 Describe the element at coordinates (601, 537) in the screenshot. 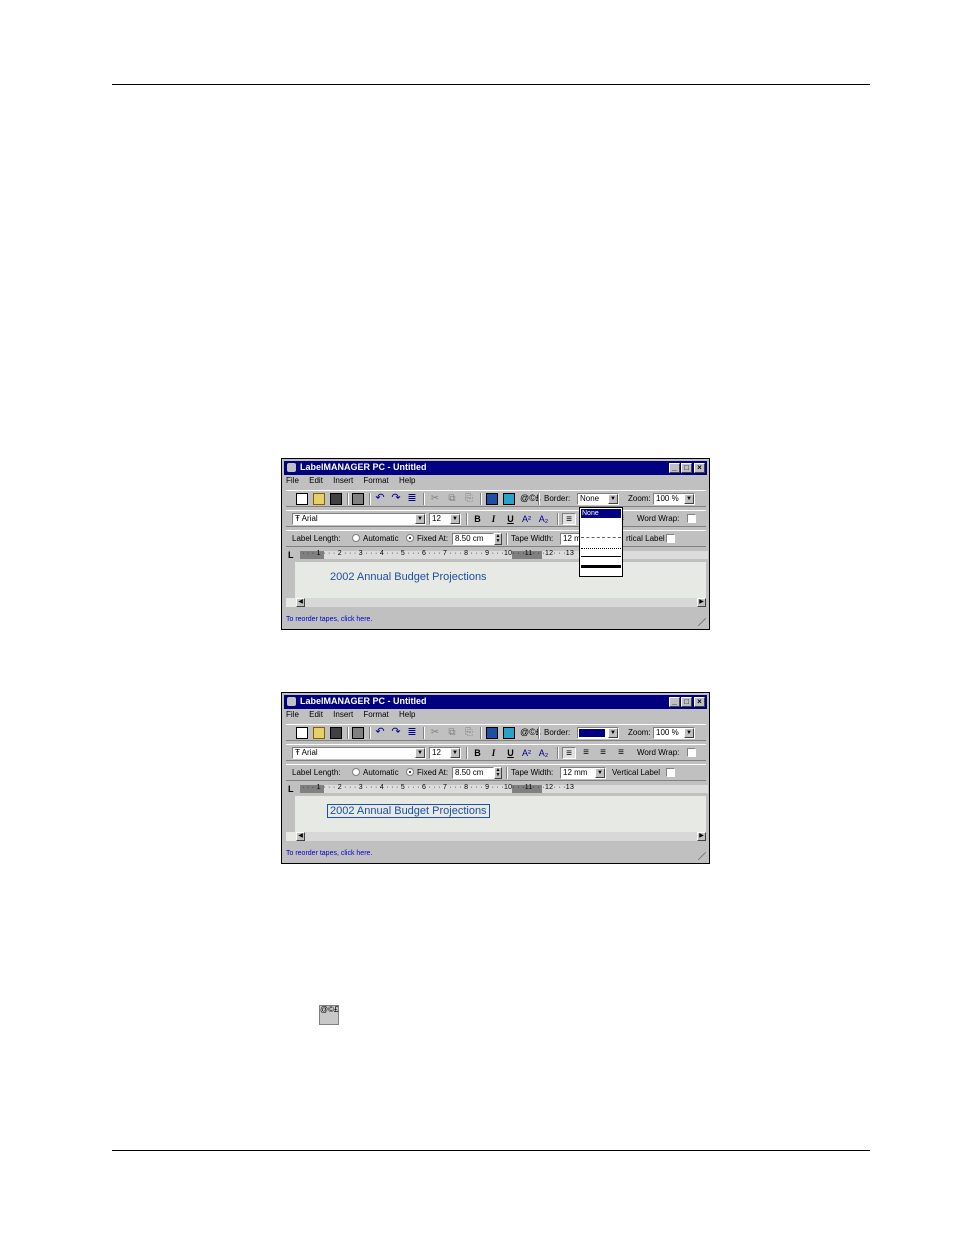

I see `border-option-dashed` at that location.